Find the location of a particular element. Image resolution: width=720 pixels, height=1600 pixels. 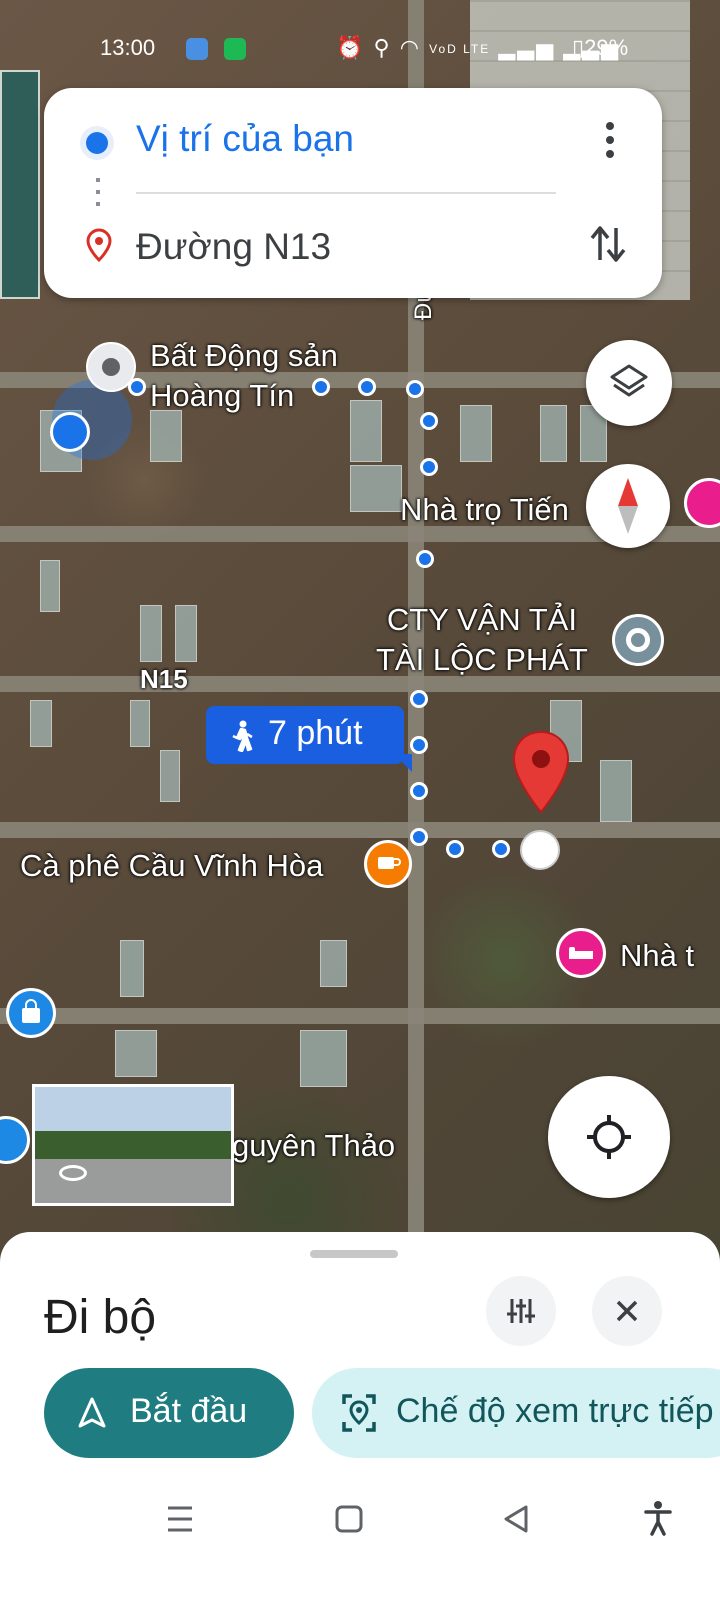

road-n15 is located at coordinates (360, 684).